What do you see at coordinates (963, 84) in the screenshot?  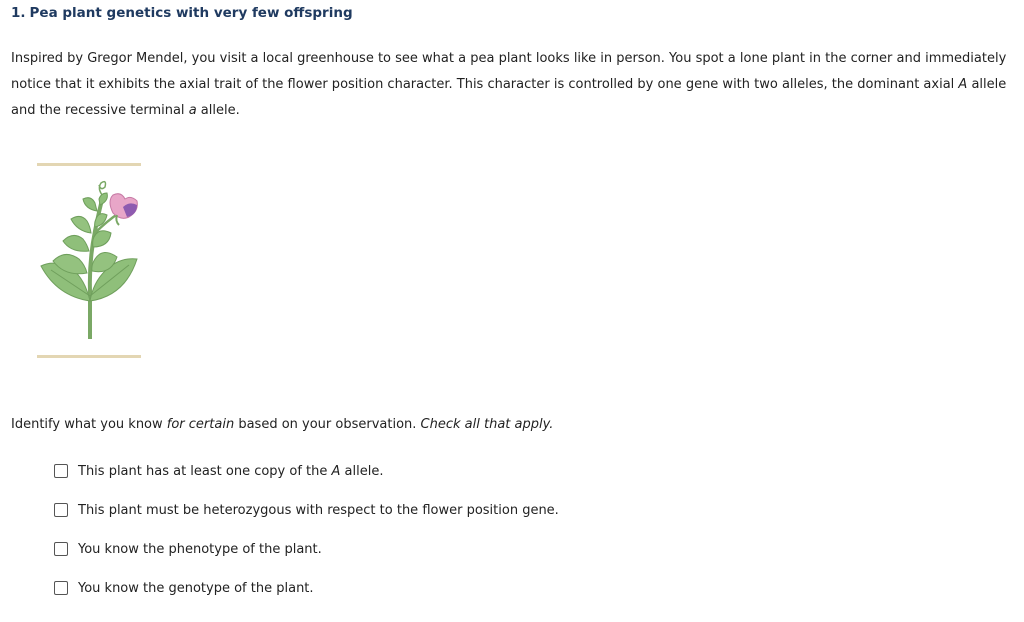 I see `dominant-allele: A` at bounding box center [963, 84].